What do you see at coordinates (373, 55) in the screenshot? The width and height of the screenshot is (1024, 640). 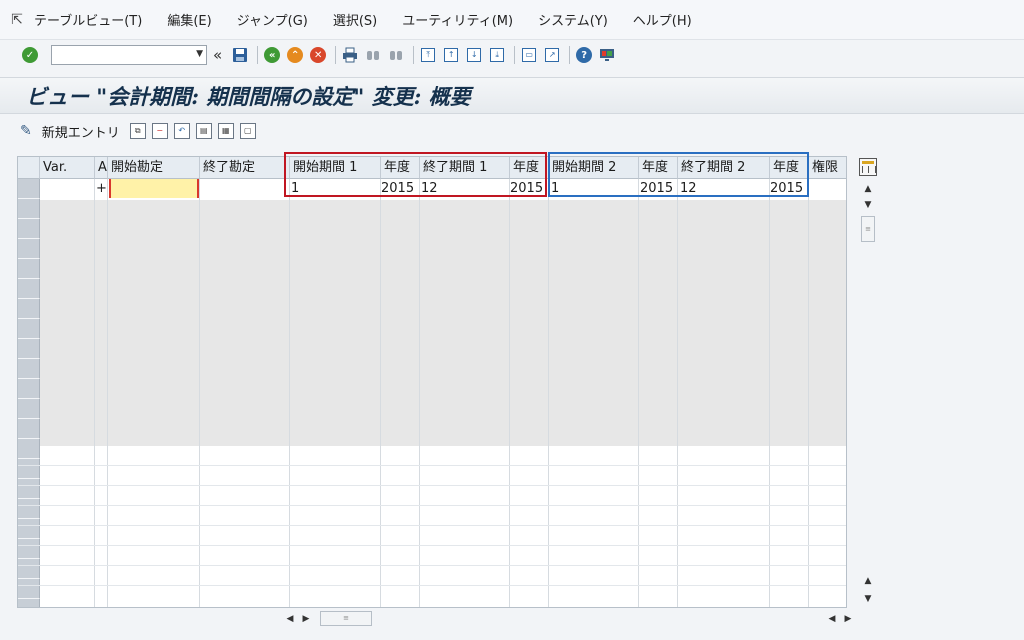 I see `find-button` at bounding box center [373, 55].